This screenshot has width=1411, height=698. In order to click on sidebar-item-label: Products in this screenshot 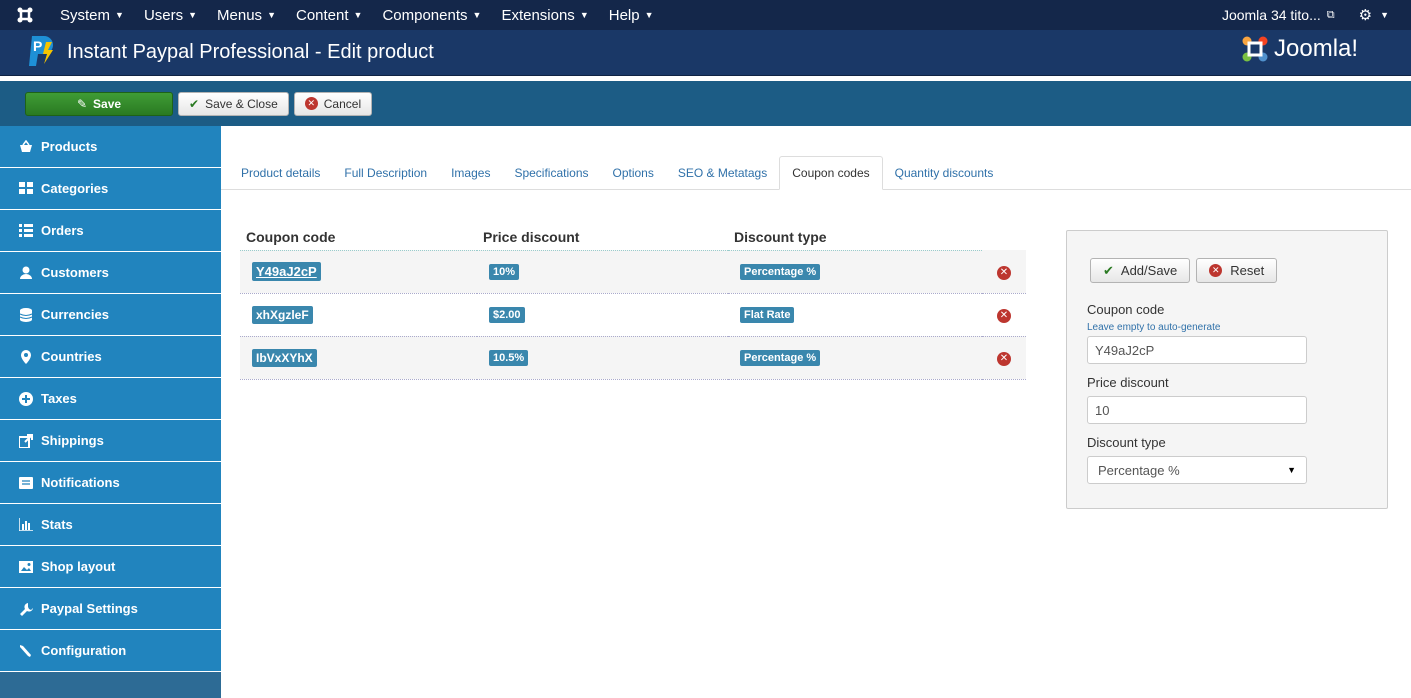, I will do `click(69, 146)`.